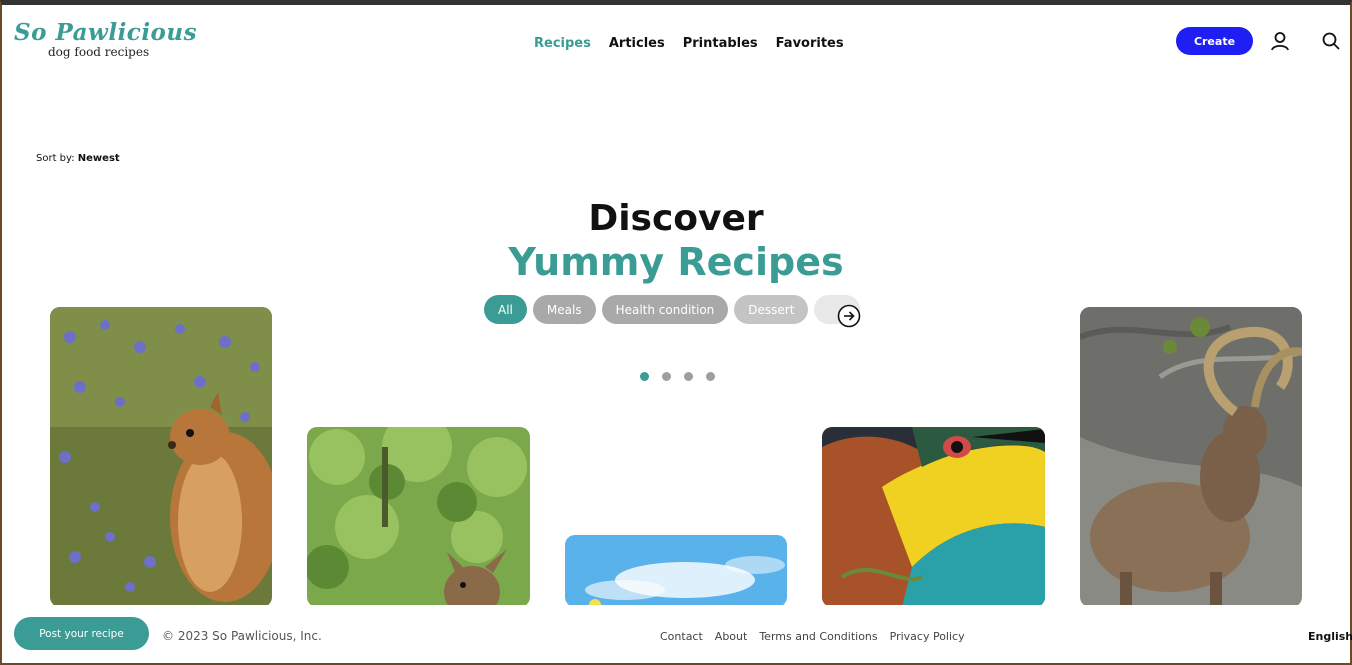 Image resolution: width=1352 pixels, height=665 pixels. Describe the element at coordinates (810, 43) in the screenshot. I see `nav-favorites: Favorites` at that location.